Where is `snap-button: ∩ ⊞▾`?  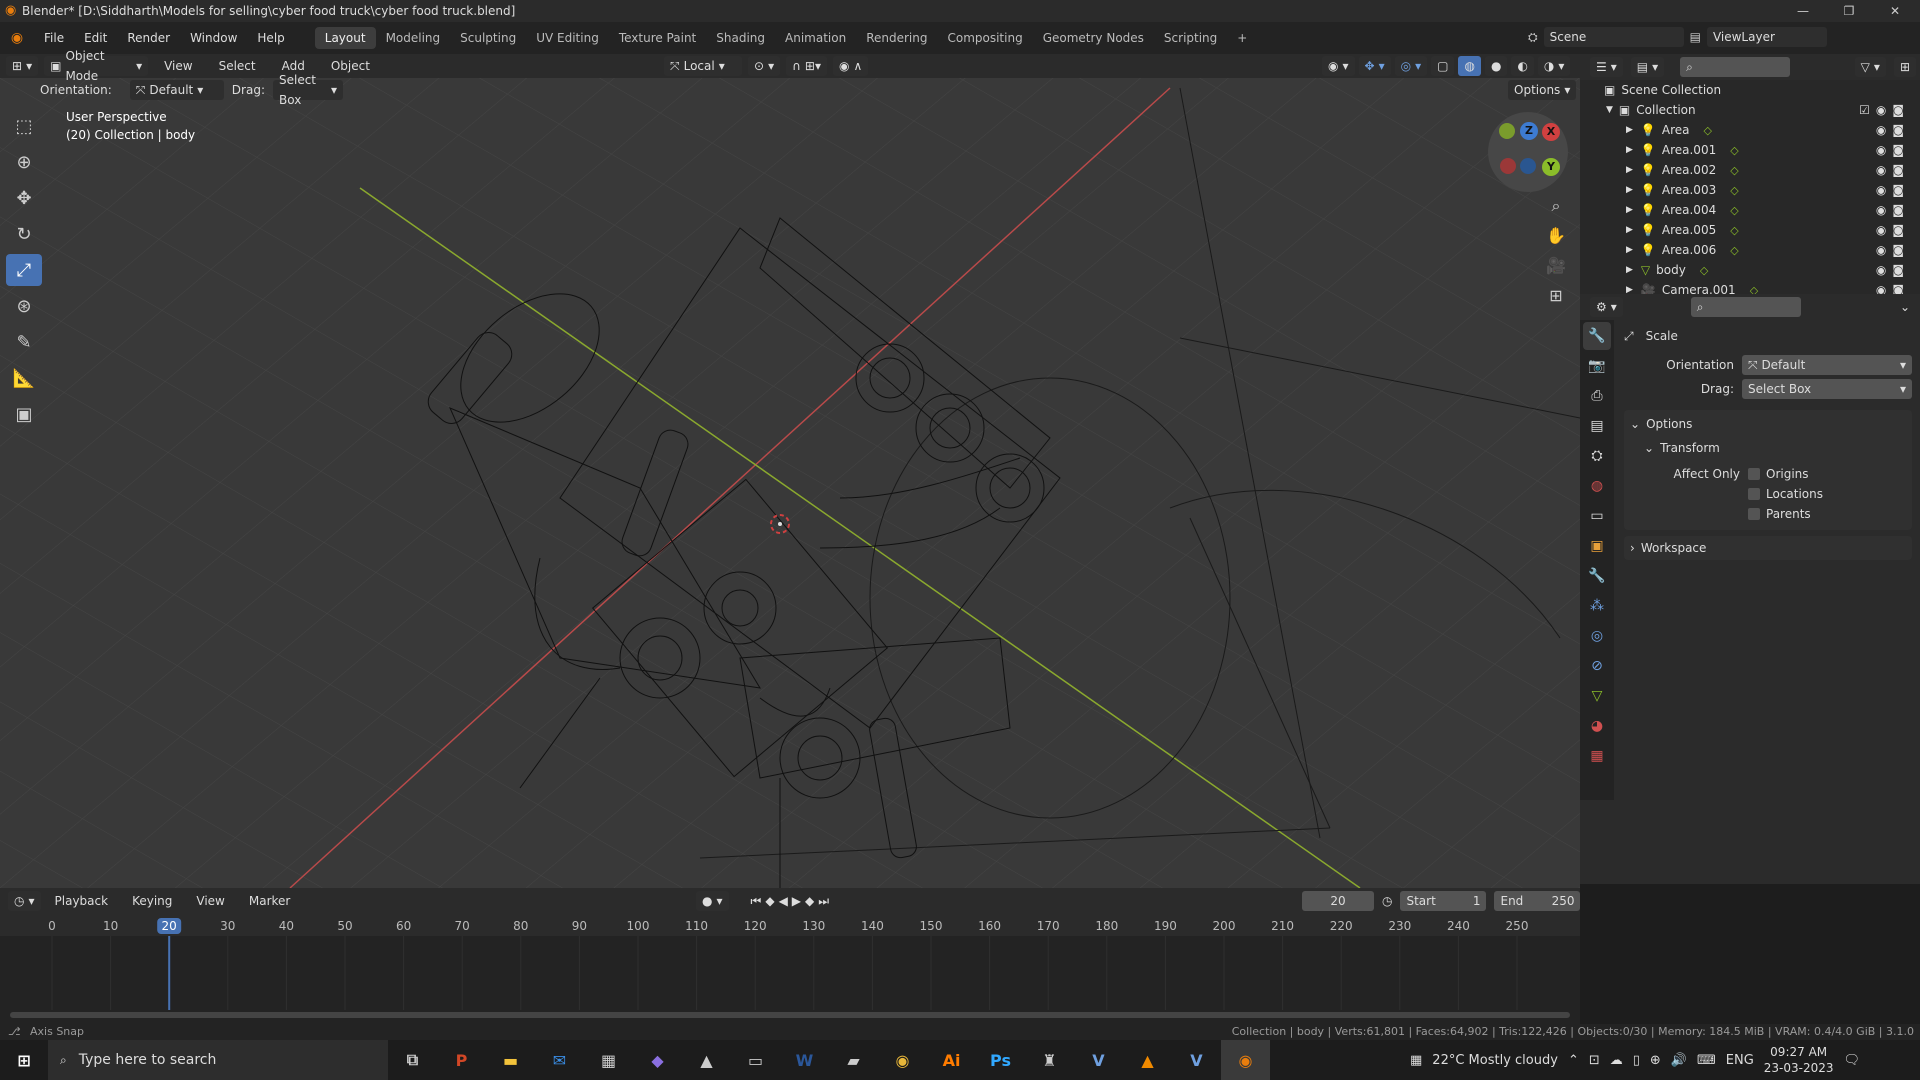 snap-button: ∩ ⊞▾ is located at coordinates (806, 66).